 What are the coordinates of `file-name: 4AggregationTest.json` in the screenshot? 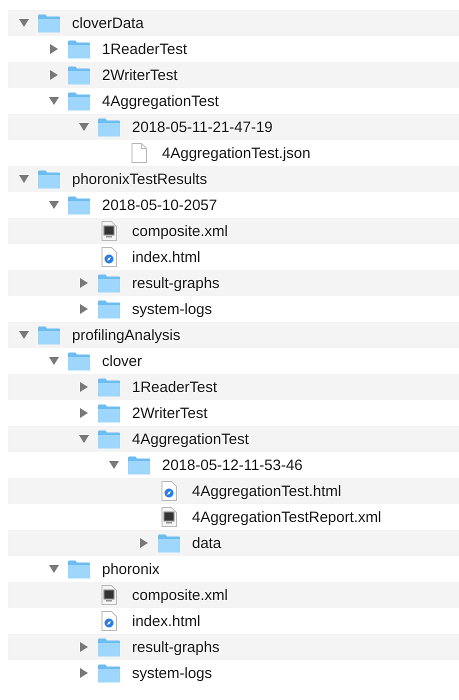 It's located at (236, 153).